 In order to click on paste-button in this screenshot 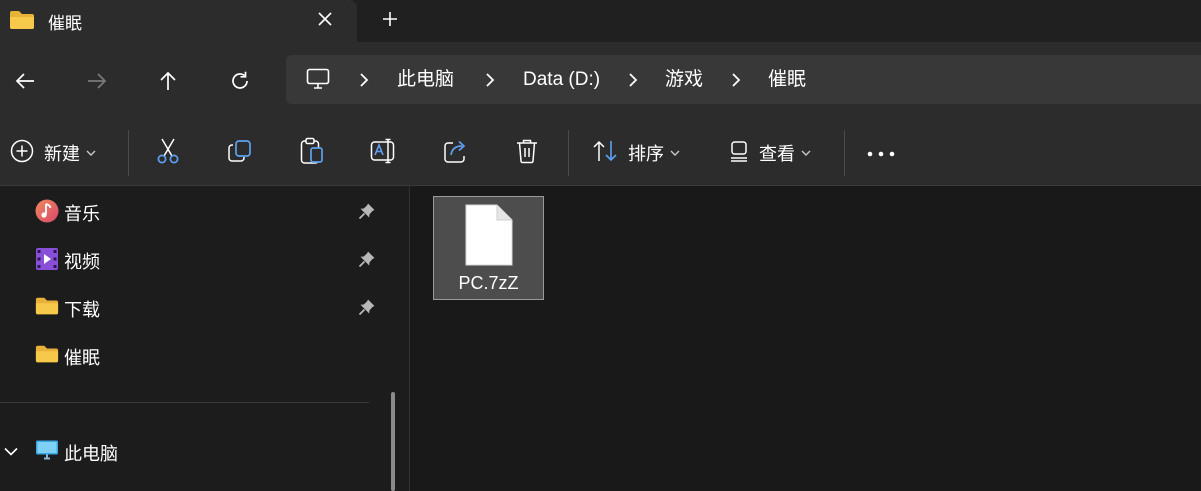, I will do `click(312, 153)`.